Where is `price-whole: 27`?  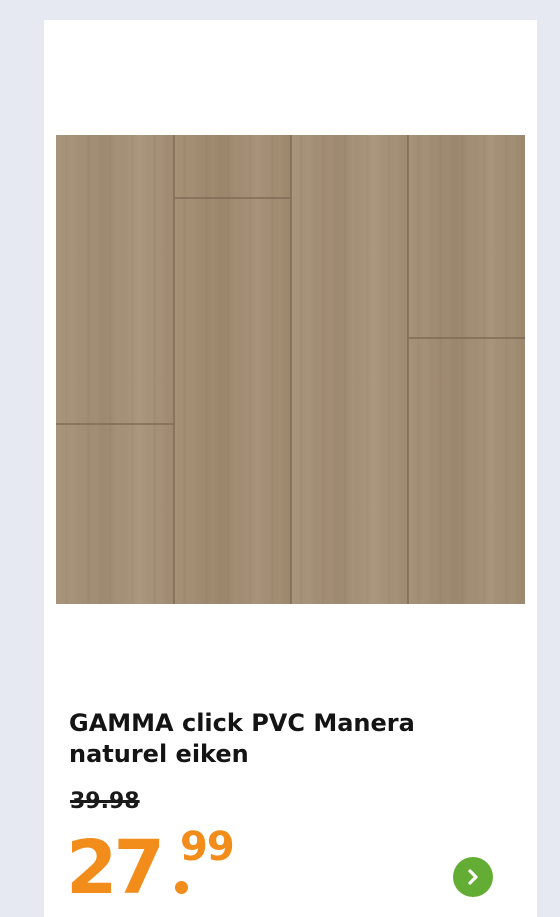
price-whole: 27 is located at coordinates (115, 868).